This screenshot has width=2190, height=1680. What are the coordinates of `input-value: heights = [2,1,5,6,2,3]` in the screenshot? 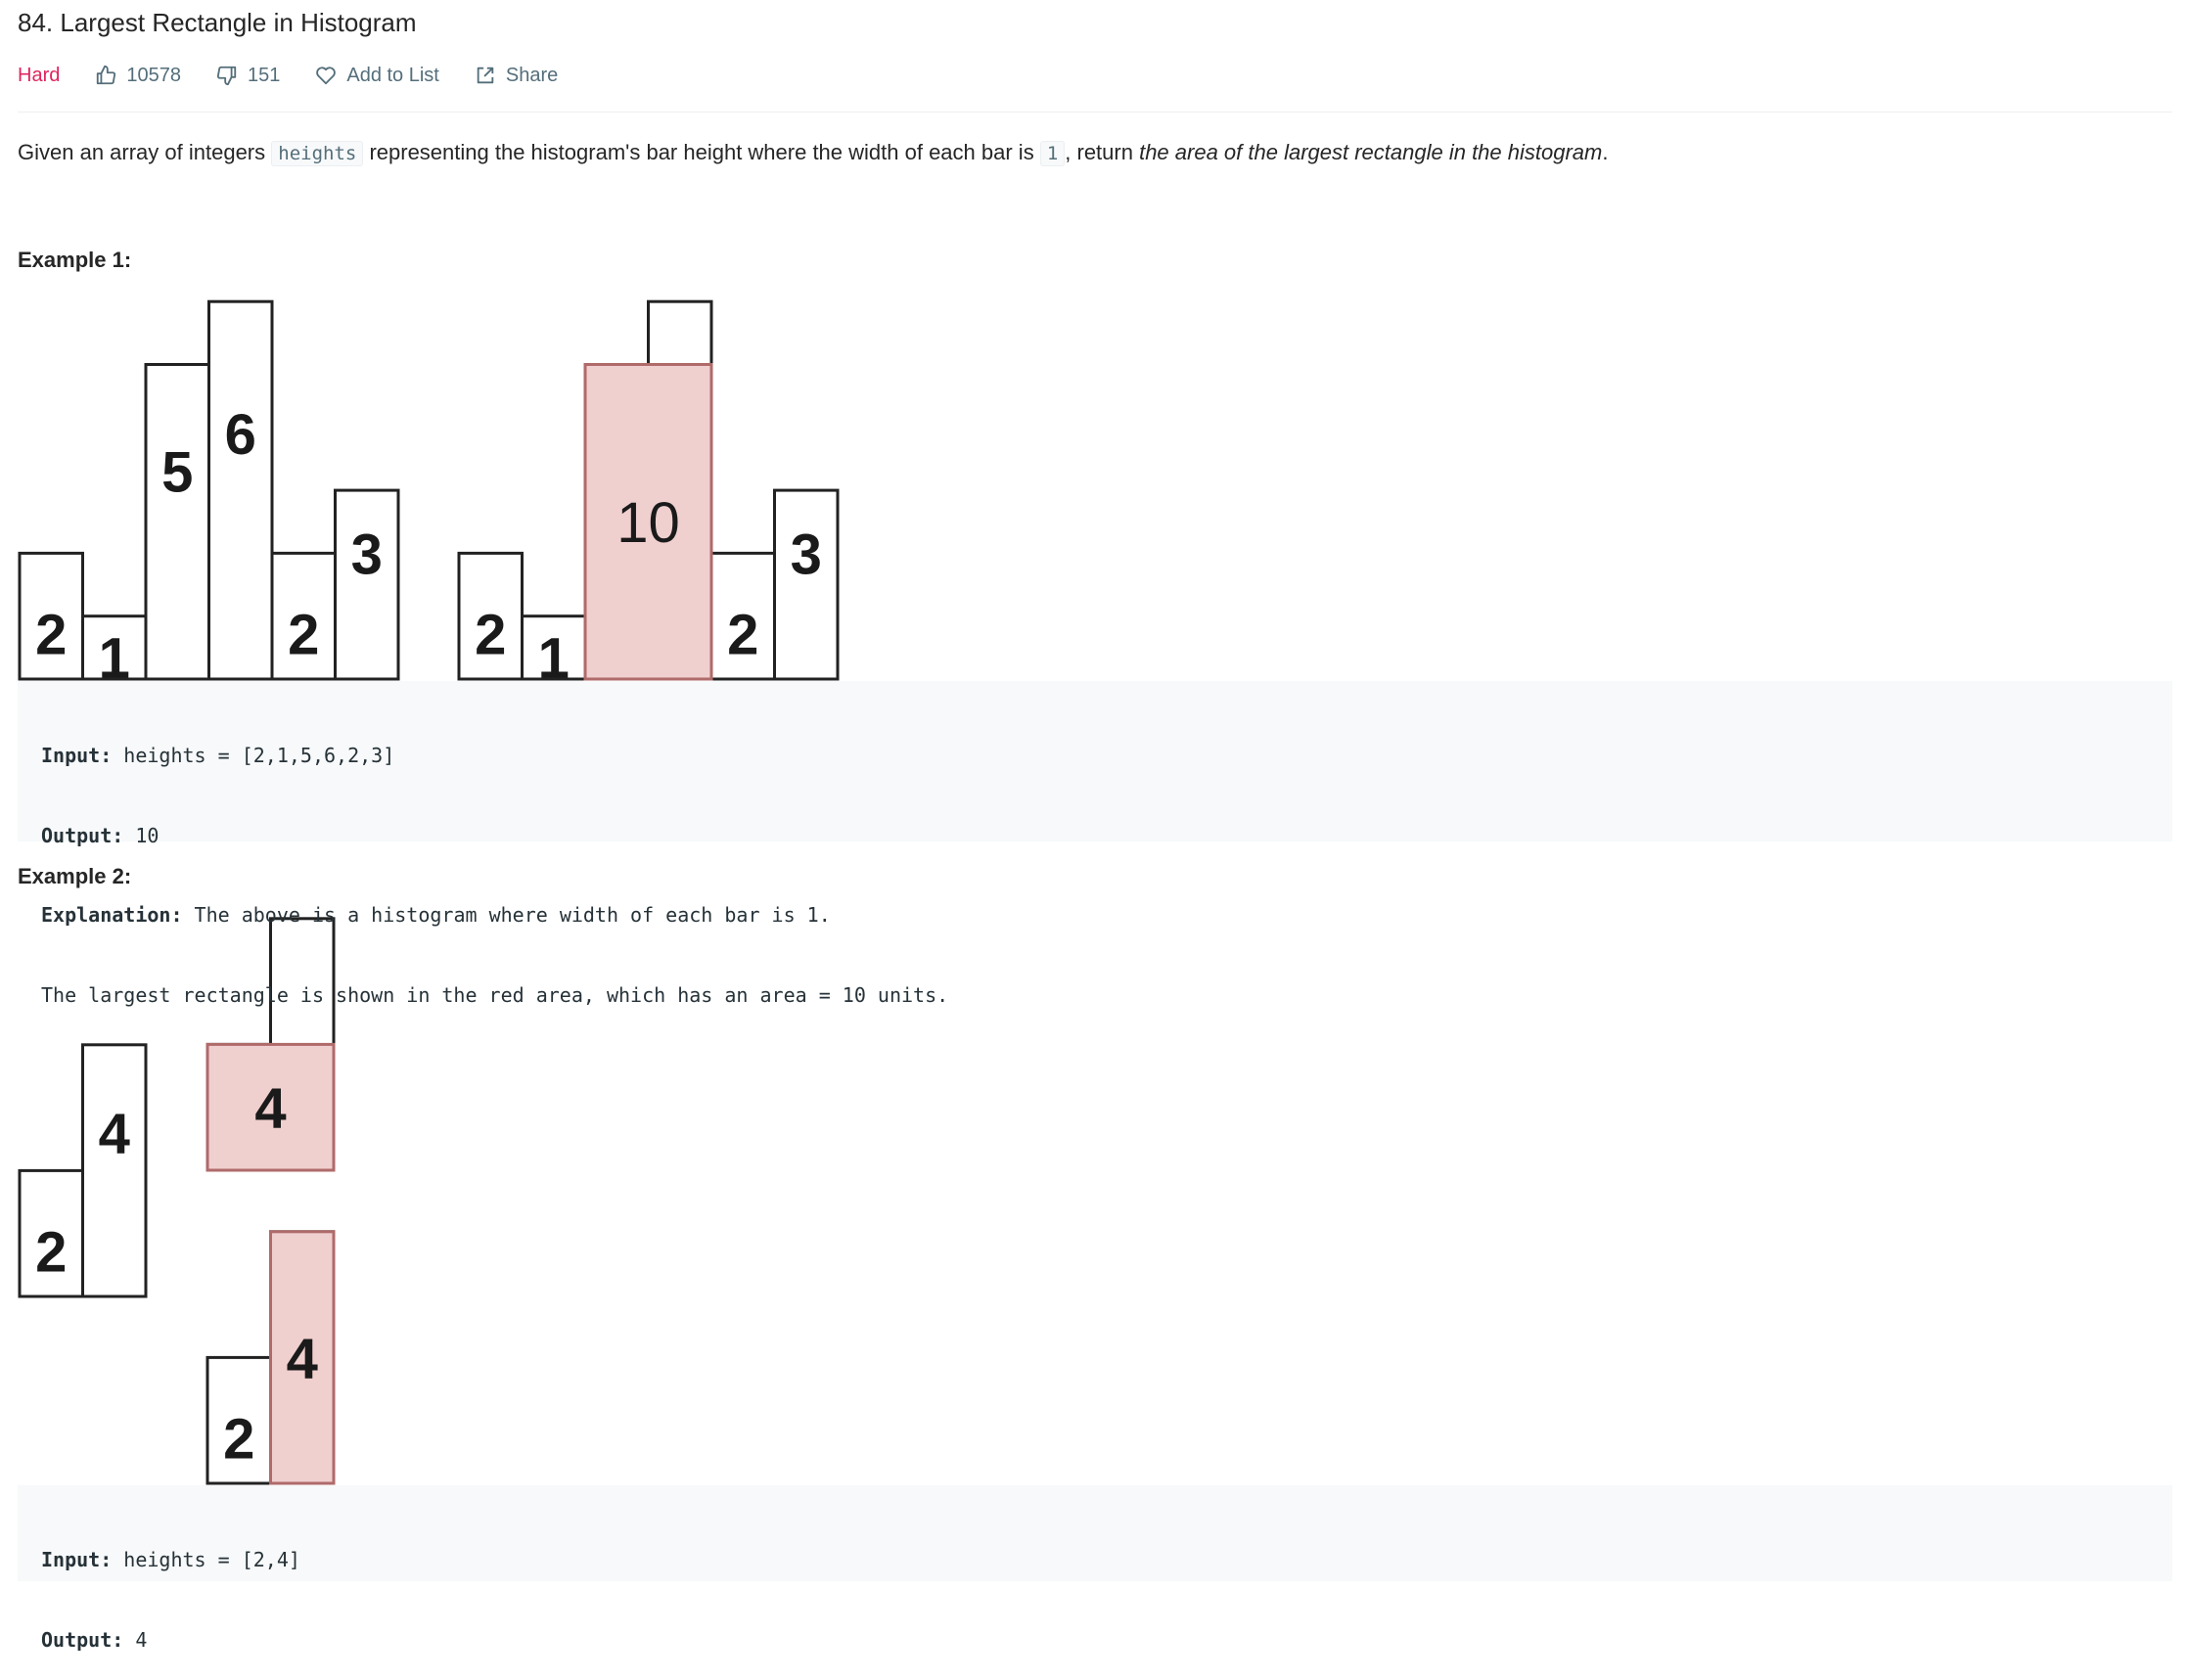 It's located at (253, 755).